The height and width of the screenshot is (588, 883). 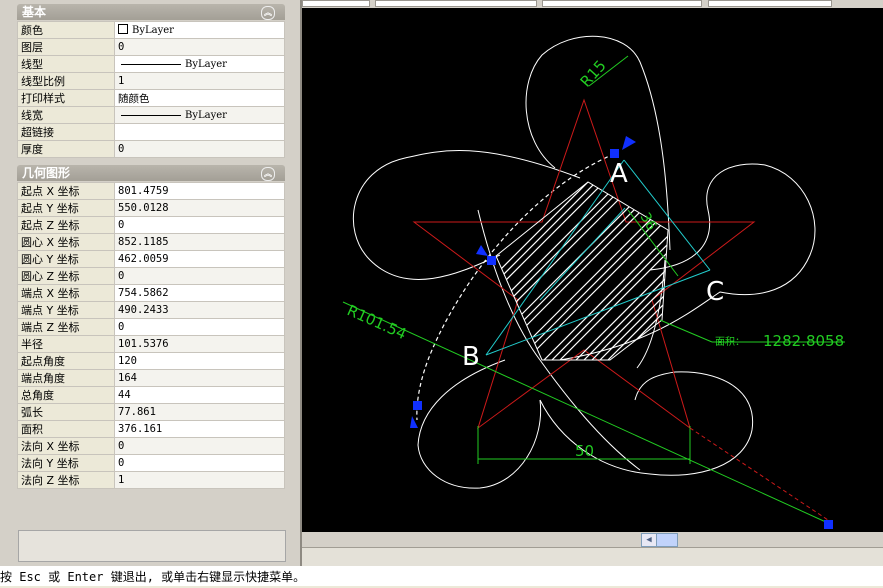 What do you see at coordinates (143, 242) in the screenshot?
I see `property-value-text: 852.1185` at bounding box center [143, 242].